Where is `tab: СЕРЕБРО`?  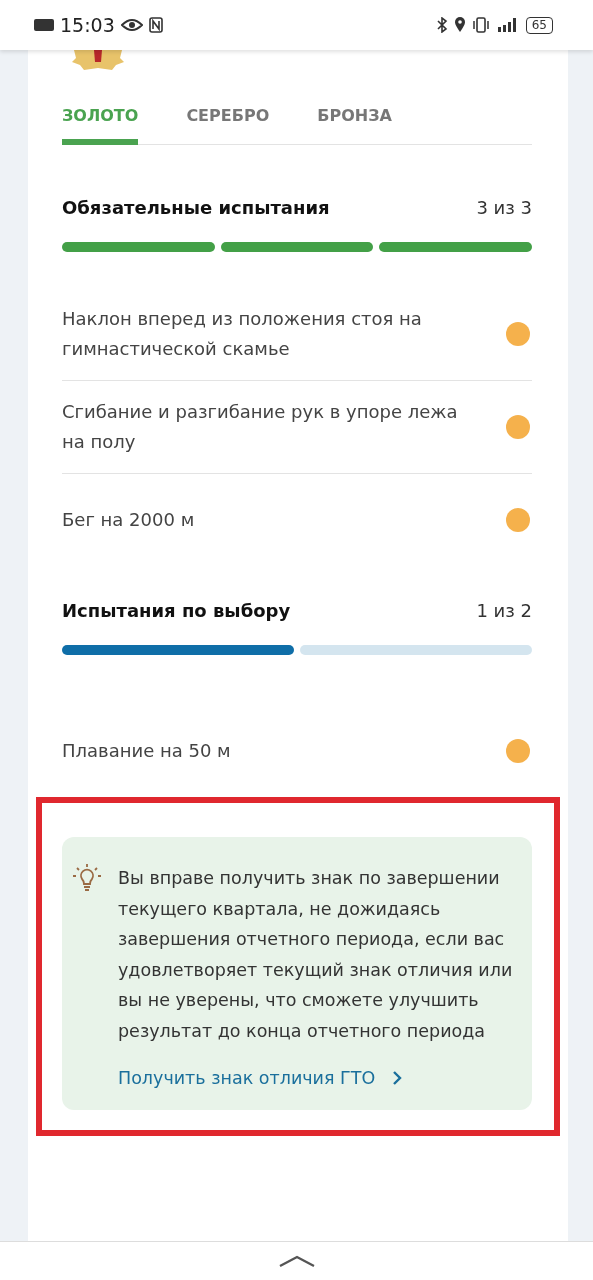 tab: СЕРЕБРО is located at coordinates (228, 120).